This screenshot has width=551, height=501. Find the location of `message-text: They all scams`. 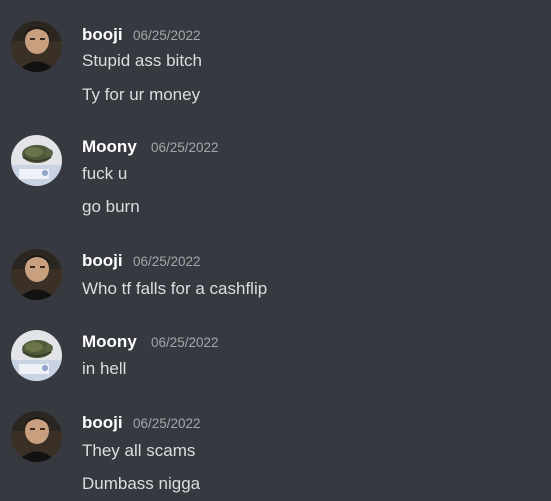

message-text: They all scams is located at coordinates (139, 450).